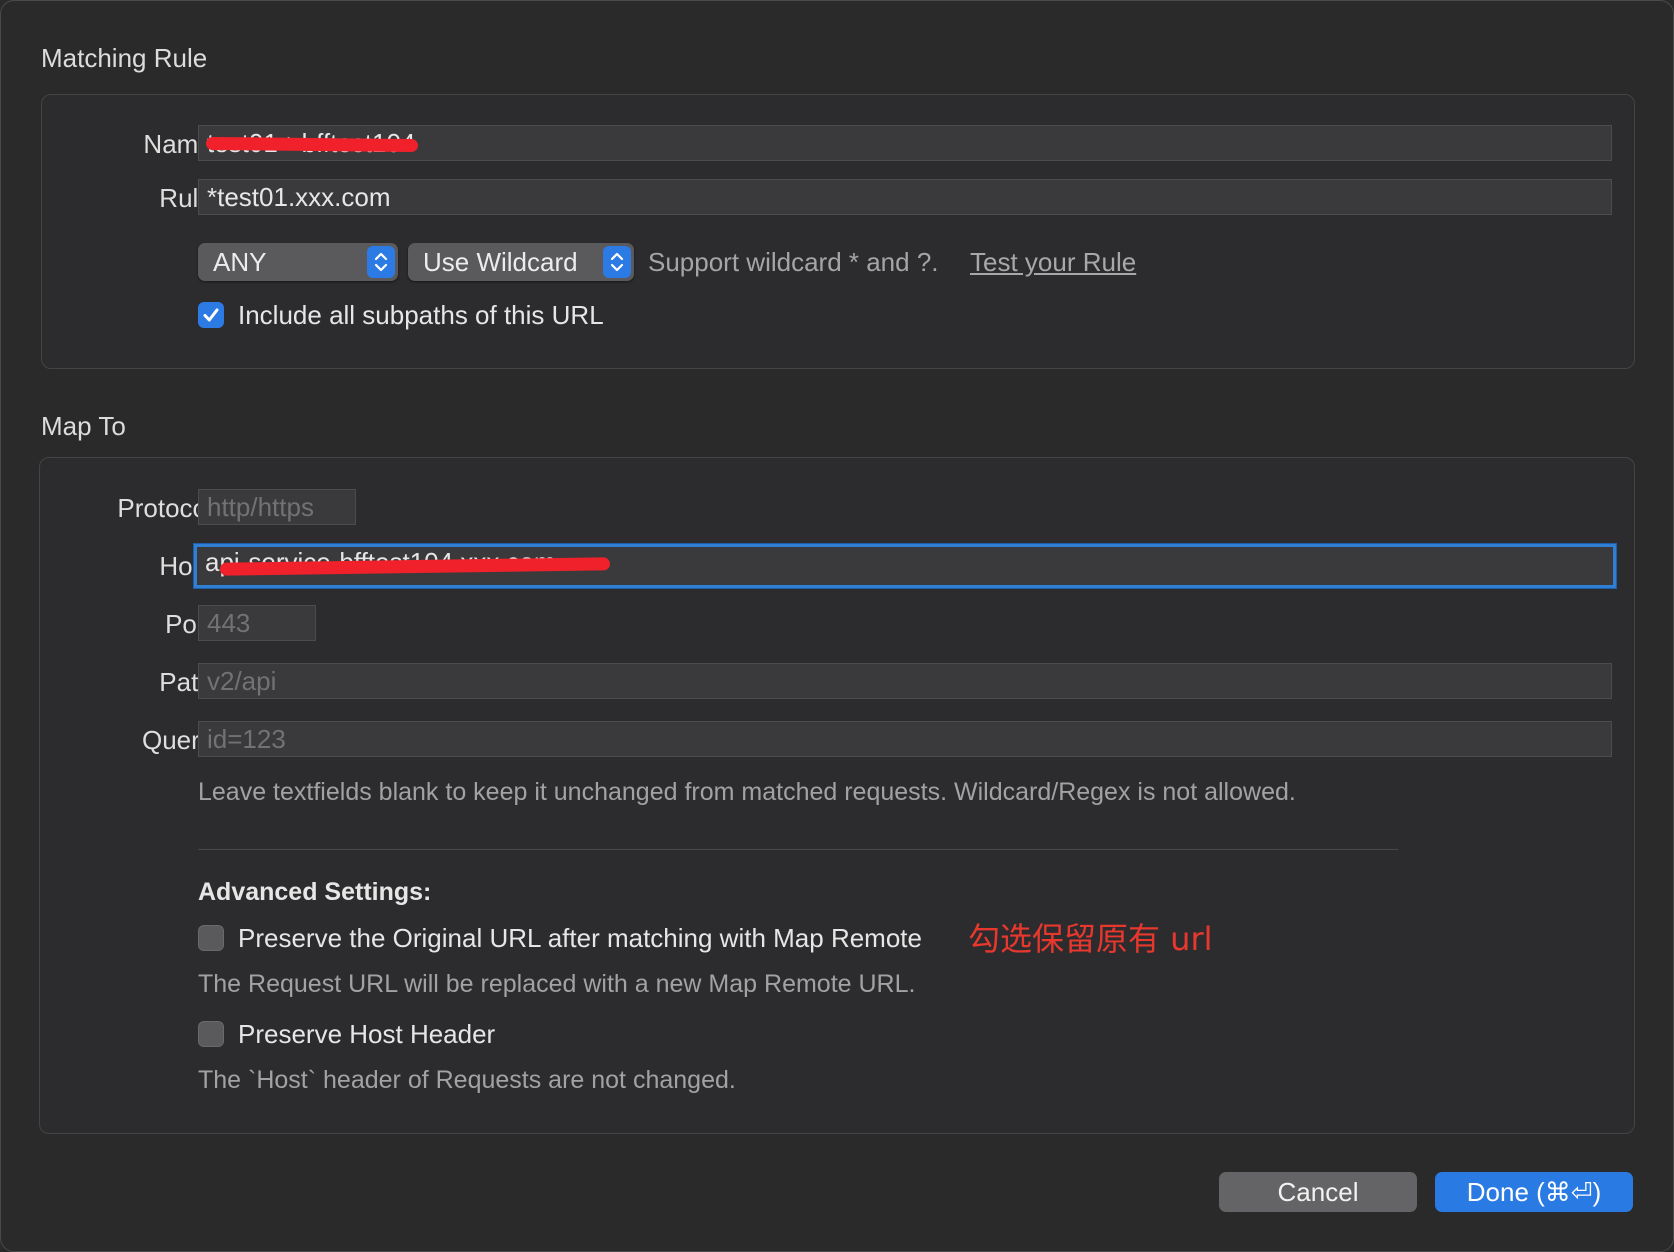  Describe the element at coordinates (168, 508) in the screenshot. I see `protocol-label: Protocol:` at that location.